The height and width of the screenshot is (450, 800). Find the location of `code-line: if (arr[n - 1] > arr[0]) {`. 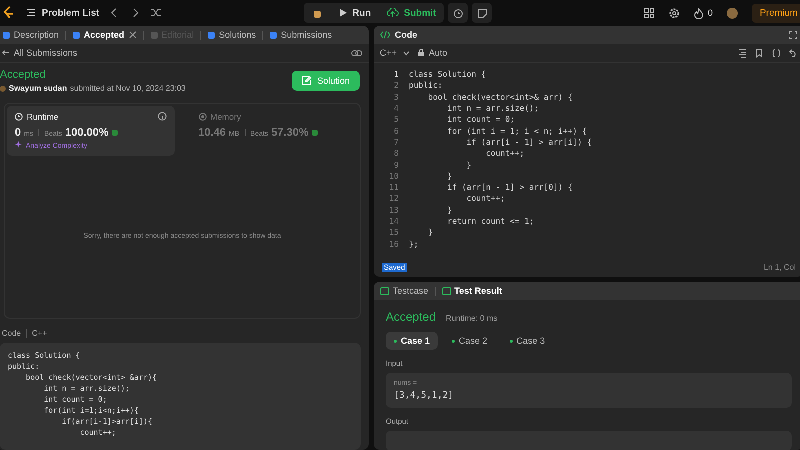

code-line: if (arr[n - 1] > arr[0]) { is located at coordinates (509, 187).